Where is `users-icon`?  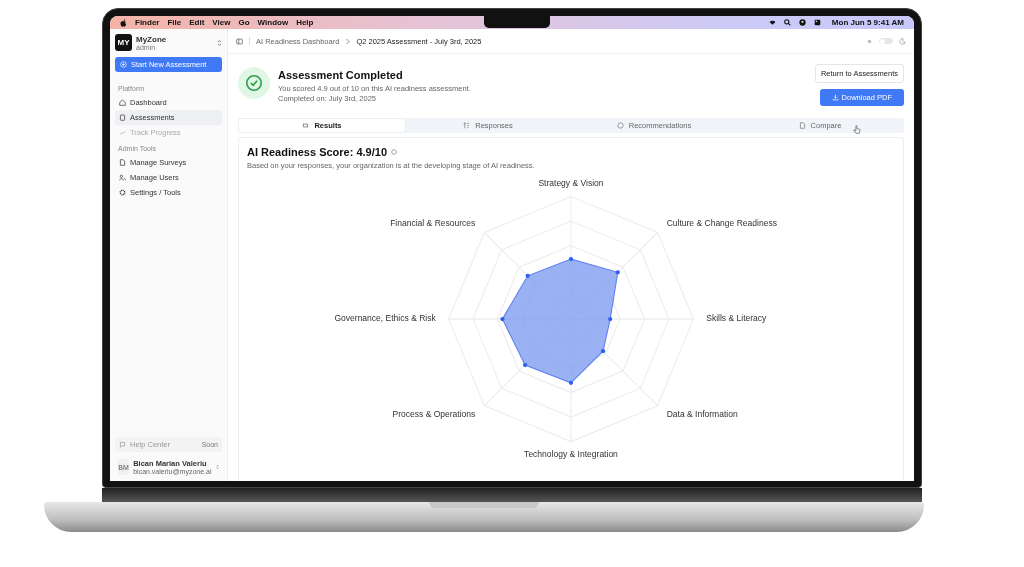 users-icon is located at coordinates (122, 177).